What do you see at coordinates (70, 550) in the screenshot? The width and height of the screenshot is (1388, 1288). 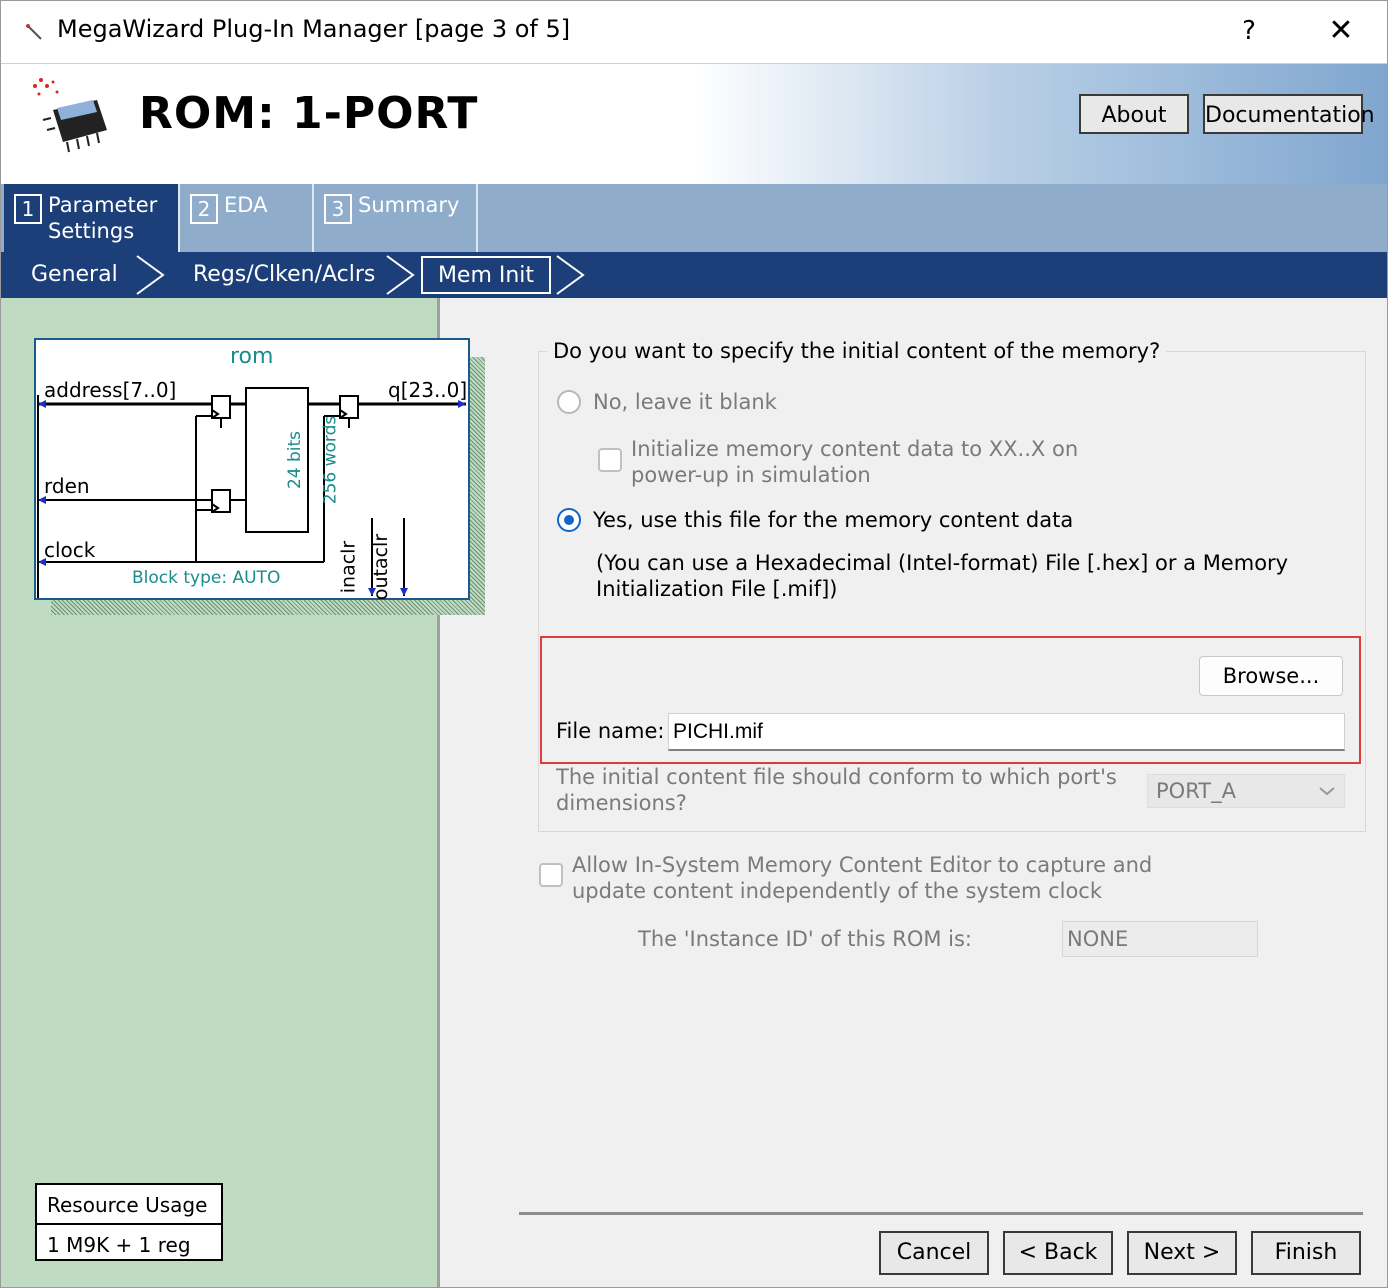 I see `port-clock: clock` at bounding box center [70, 550].